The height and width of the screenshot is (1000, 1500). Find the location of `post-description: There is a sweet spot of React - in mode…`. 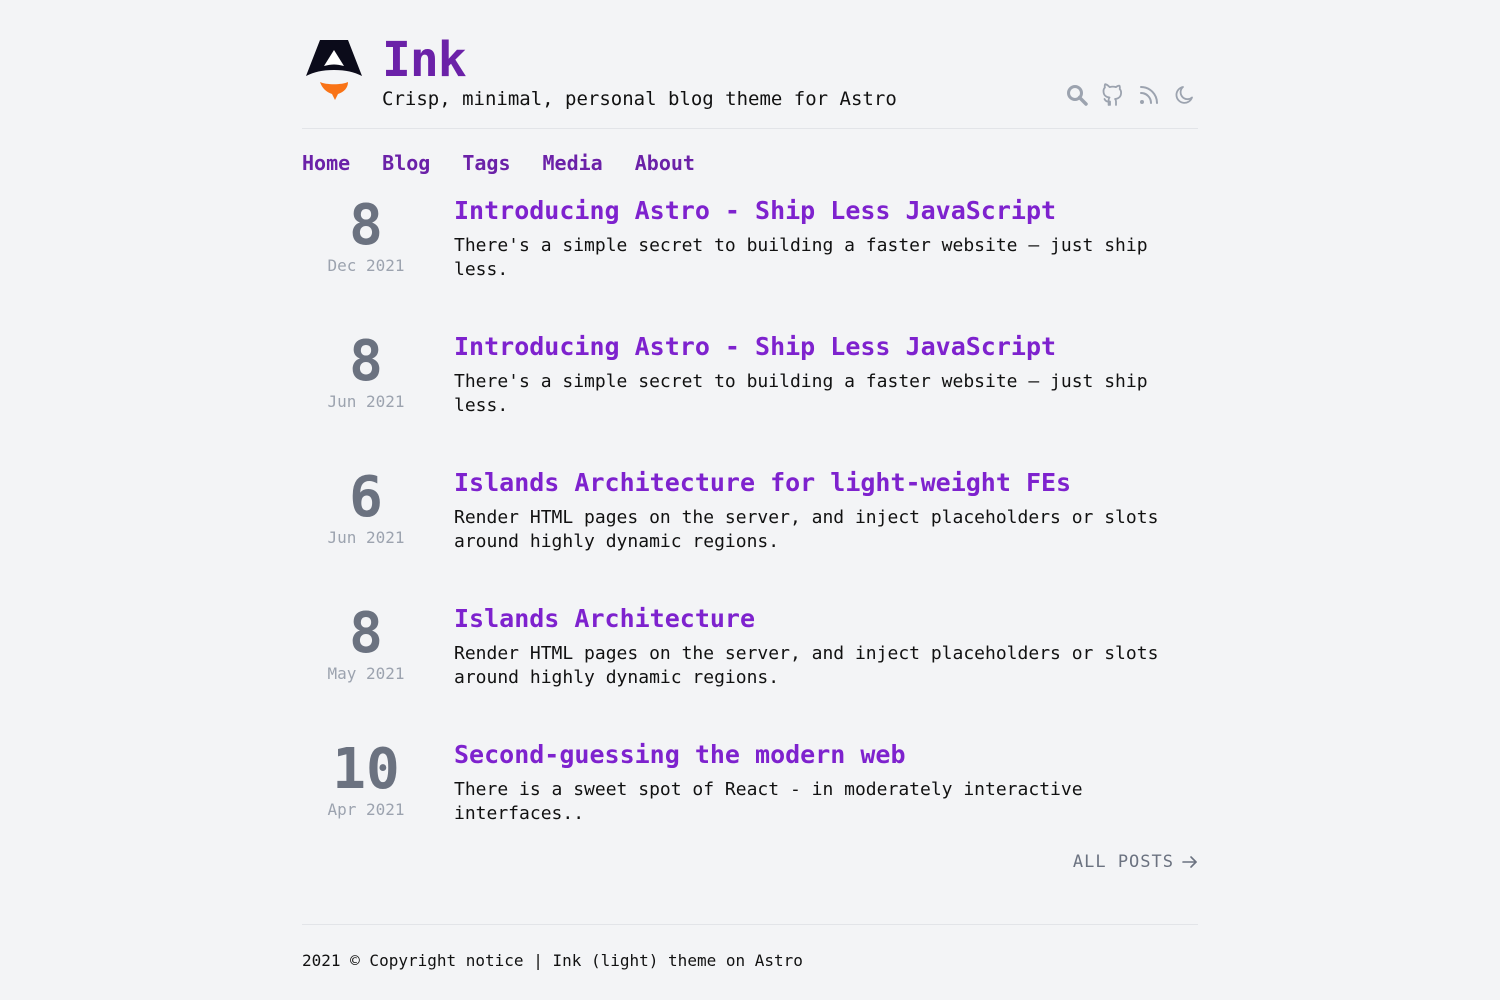

post-description: There is a sweet spot of React - in mode… is located at coordinates (768, 801).